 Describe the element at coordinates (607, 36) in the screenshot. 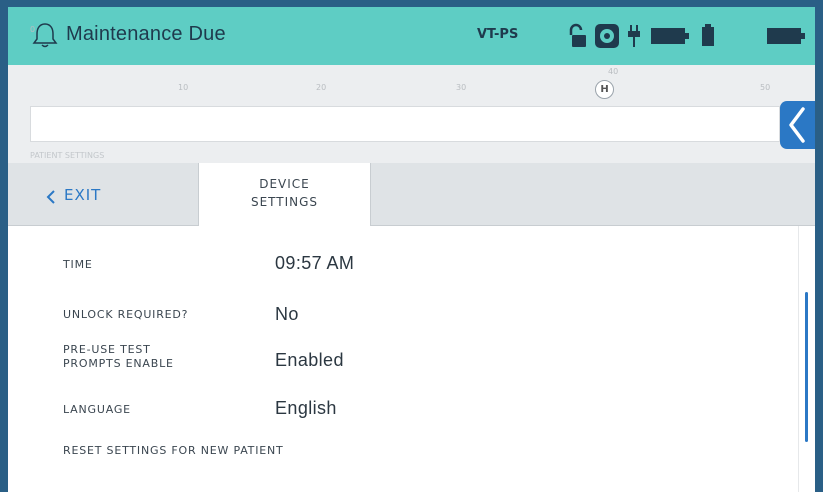

I see `touch-lock-icon` at that location.